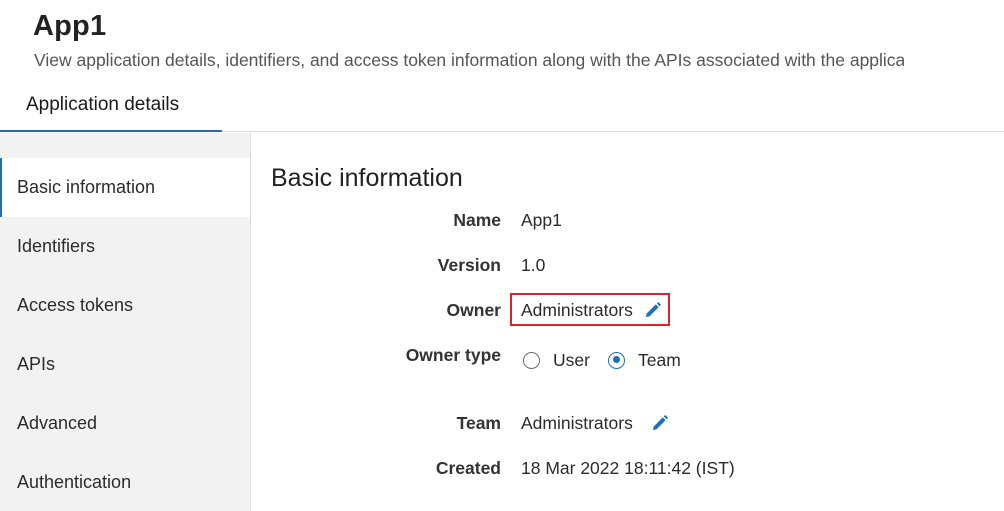 This screenshot has width=1004, height=511. What do you see at coordinates (473, 310) in the screenshot?
I see `owner-label: Owner` at bounding box center [473, 310].